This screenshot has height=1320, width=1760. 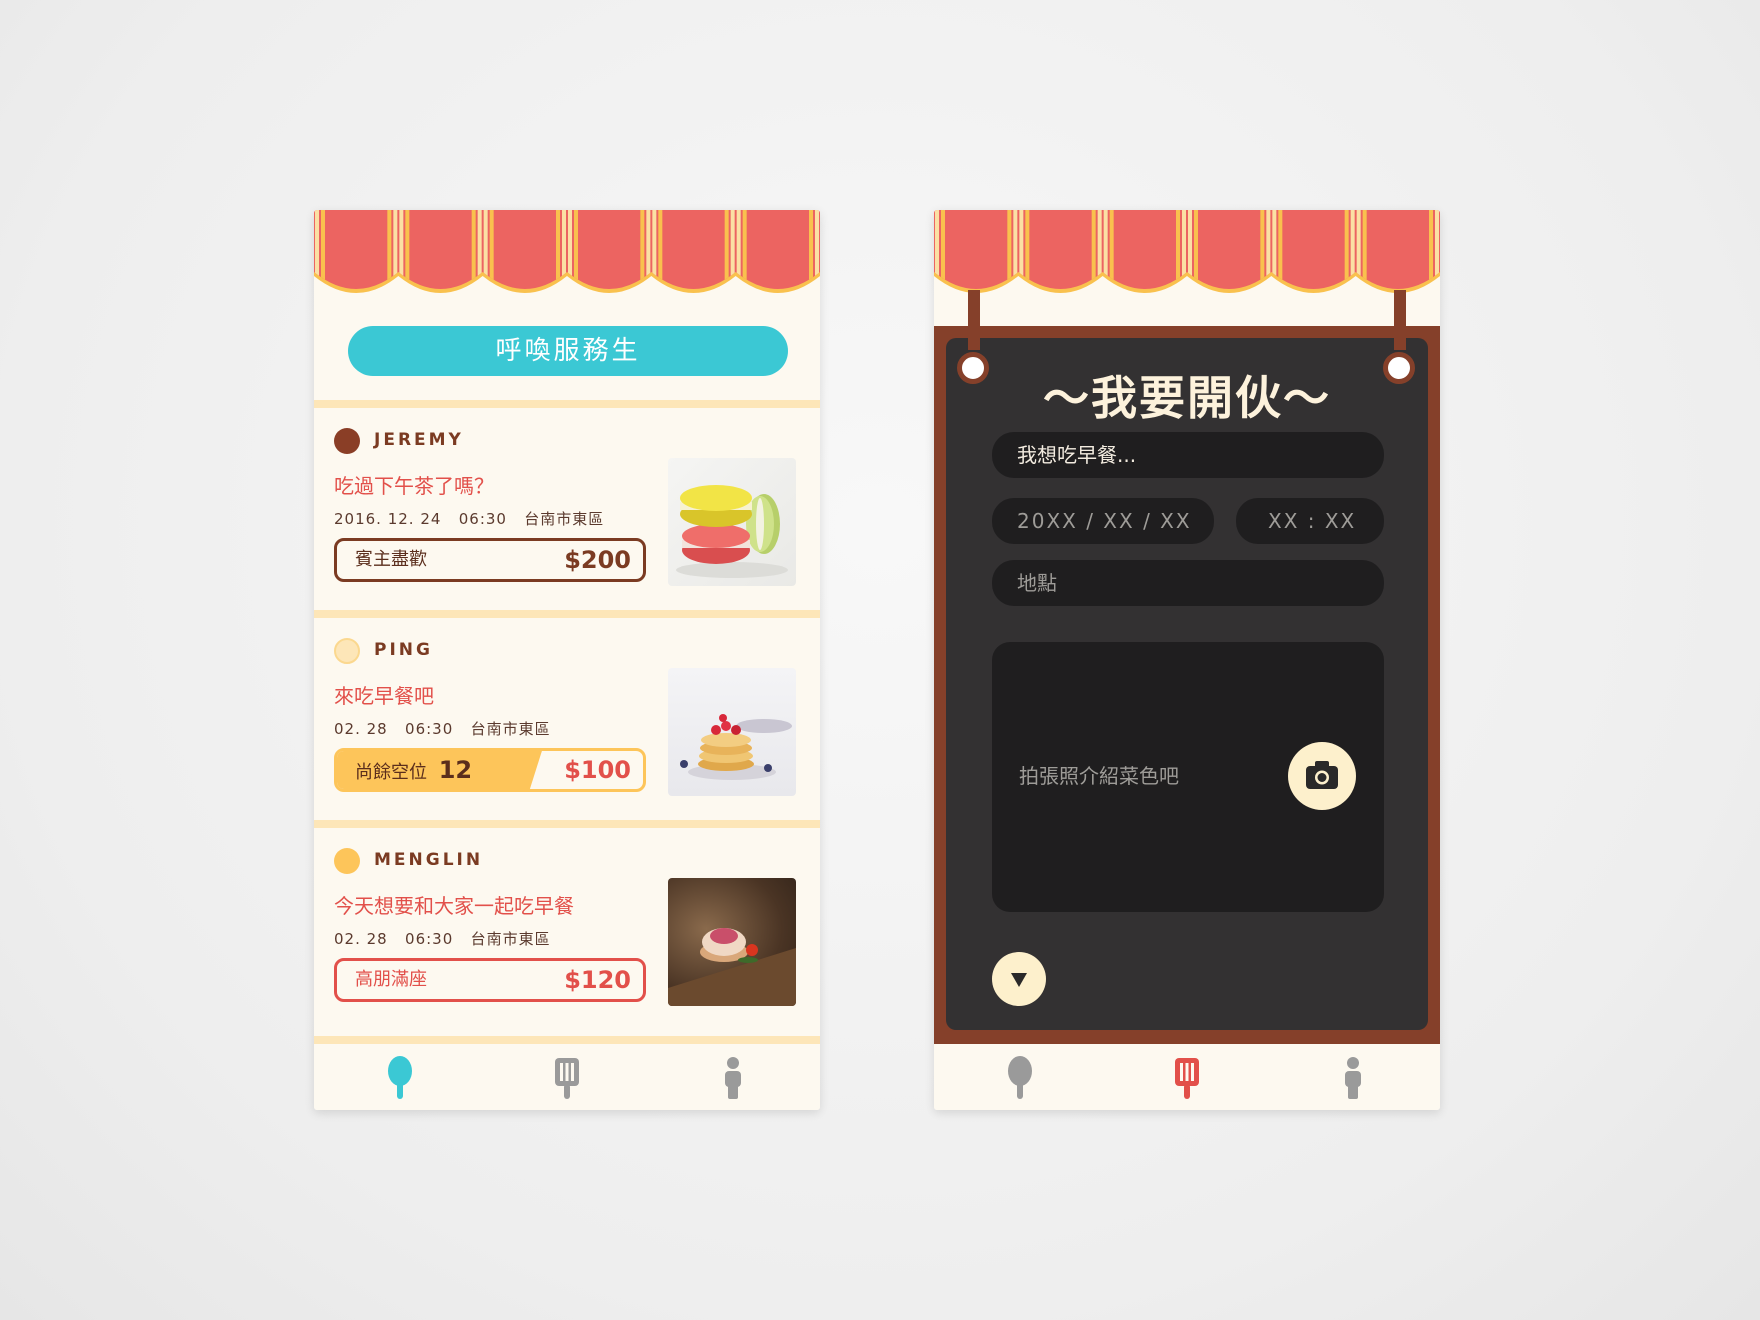 I want to click on time-placeholder: XX, so click(x=1312, y=521).